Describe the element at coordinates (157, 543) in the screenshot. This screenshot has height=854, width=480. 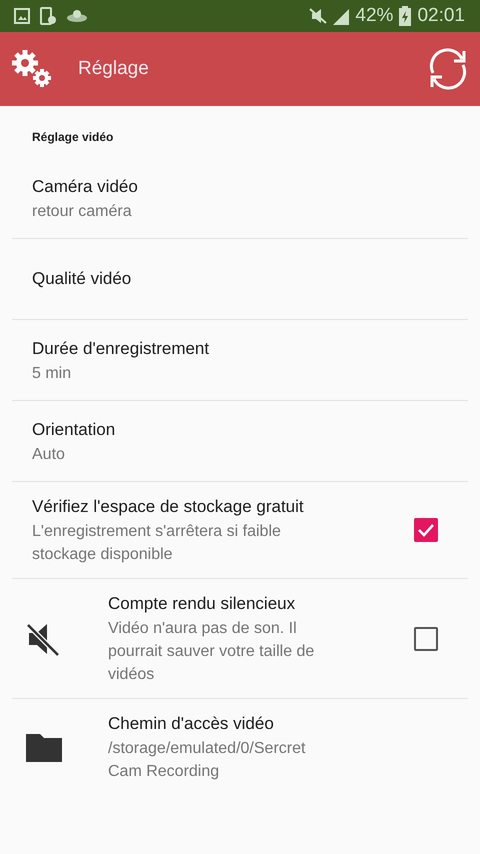
I see `item-summary: L'enregistrement s'arrêtera si faible stockage disponible` at that location.